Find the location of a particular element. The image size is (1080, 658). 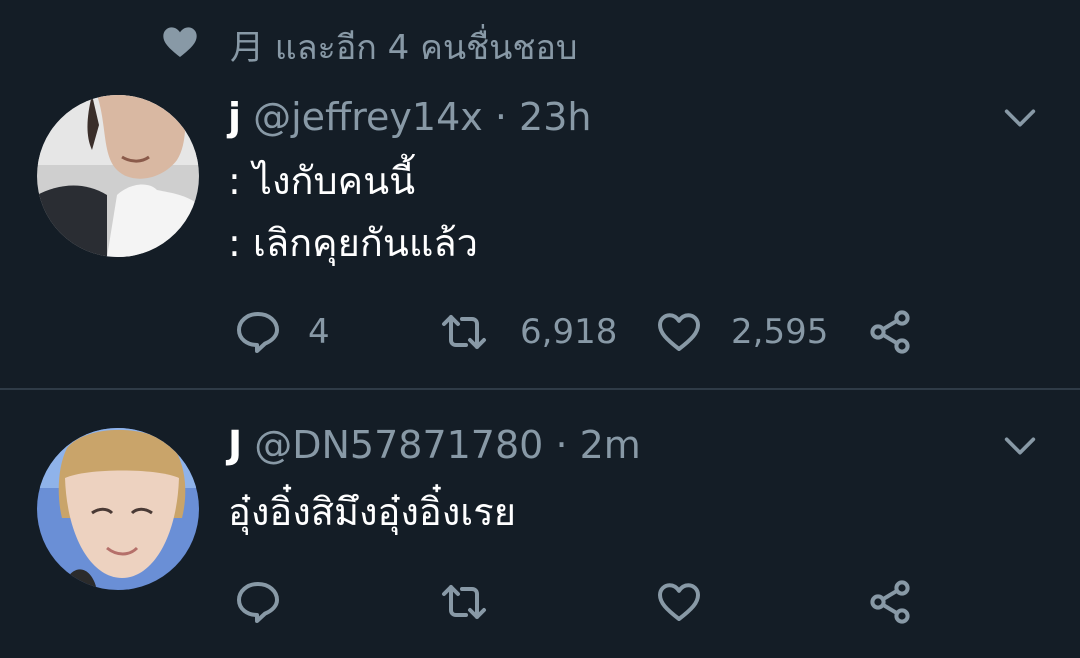

social-context: 月 และอีก 4 คนชื่นชอบ is located at coordinates (540, 47).